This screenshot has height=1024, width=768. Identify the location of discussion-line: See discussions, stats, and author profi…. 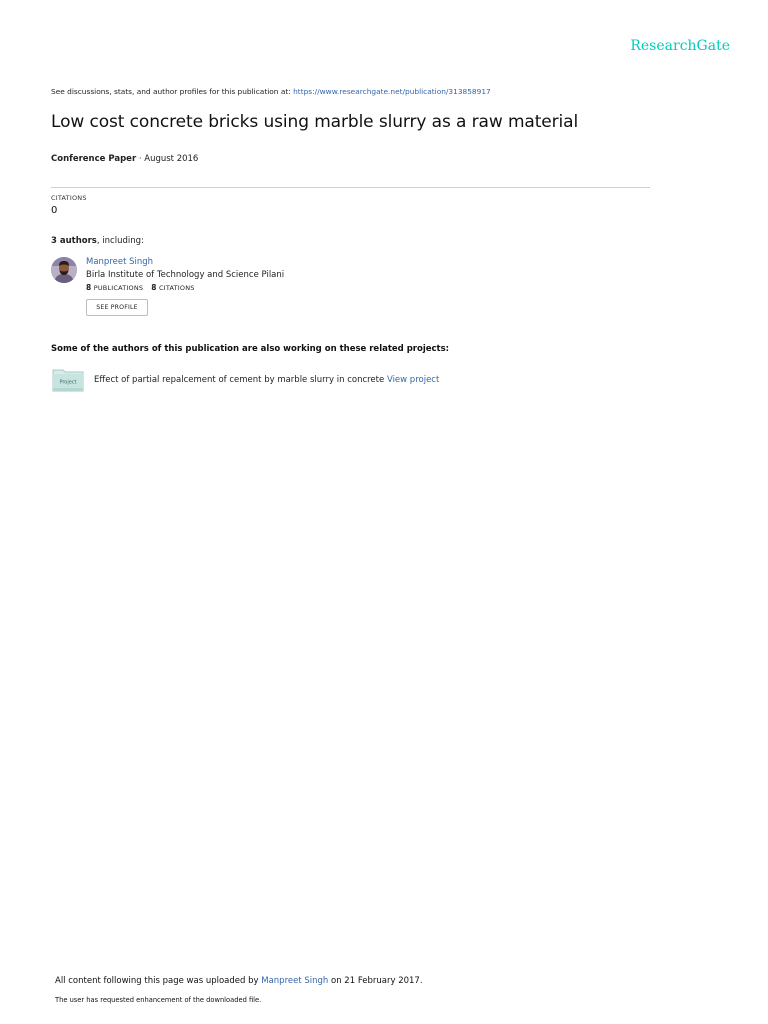
(271, 91).